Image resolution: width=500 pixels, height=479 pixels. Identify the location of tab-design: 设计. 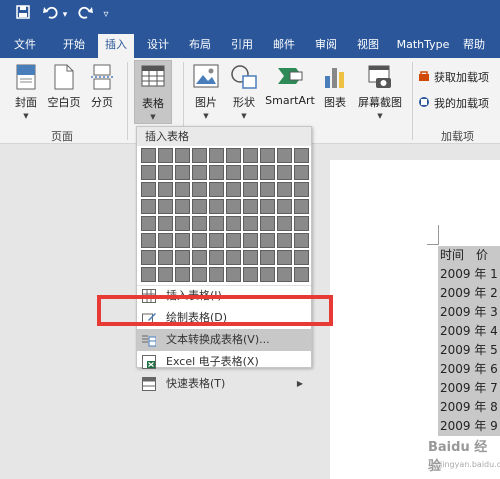
(158, 45).